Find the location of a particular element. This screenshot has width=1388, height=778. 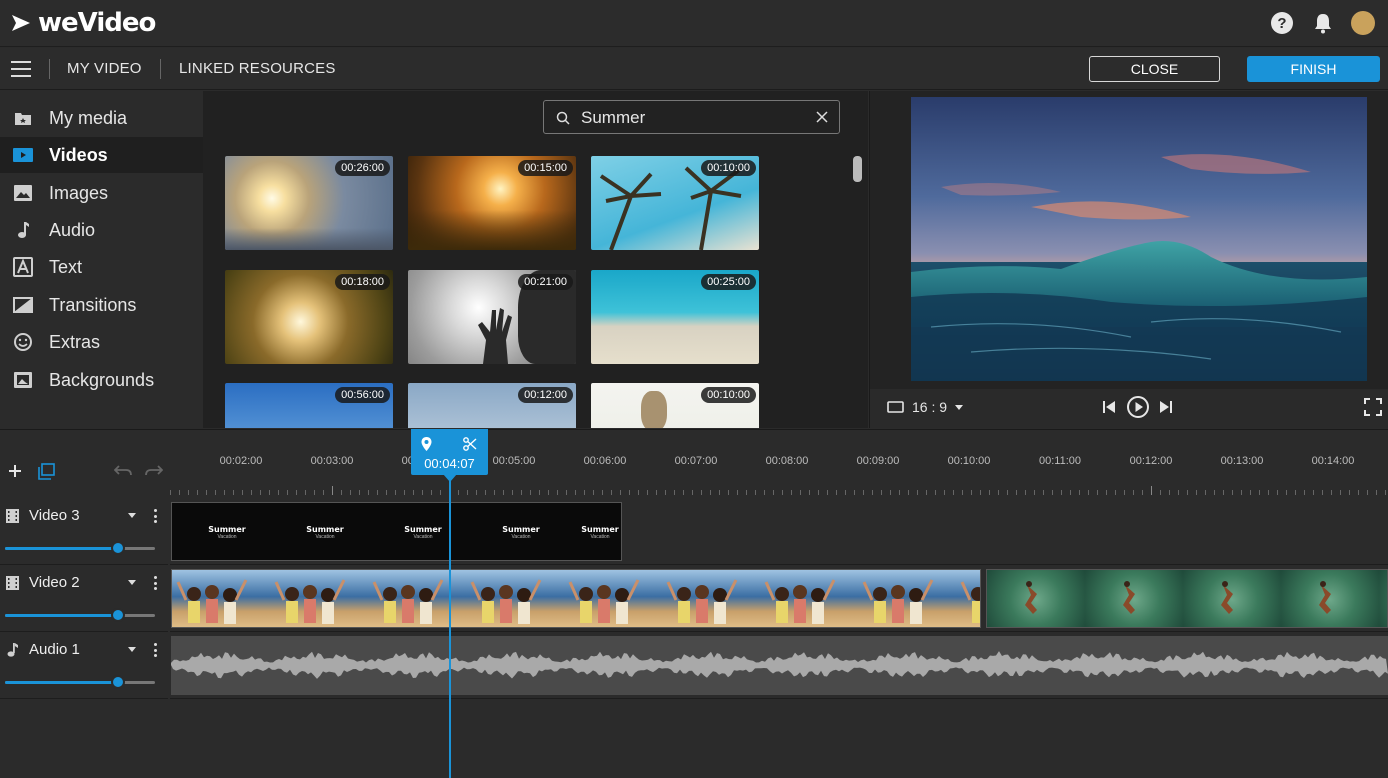

sidebar-item-label: Images is located at coordinates (79, 192).